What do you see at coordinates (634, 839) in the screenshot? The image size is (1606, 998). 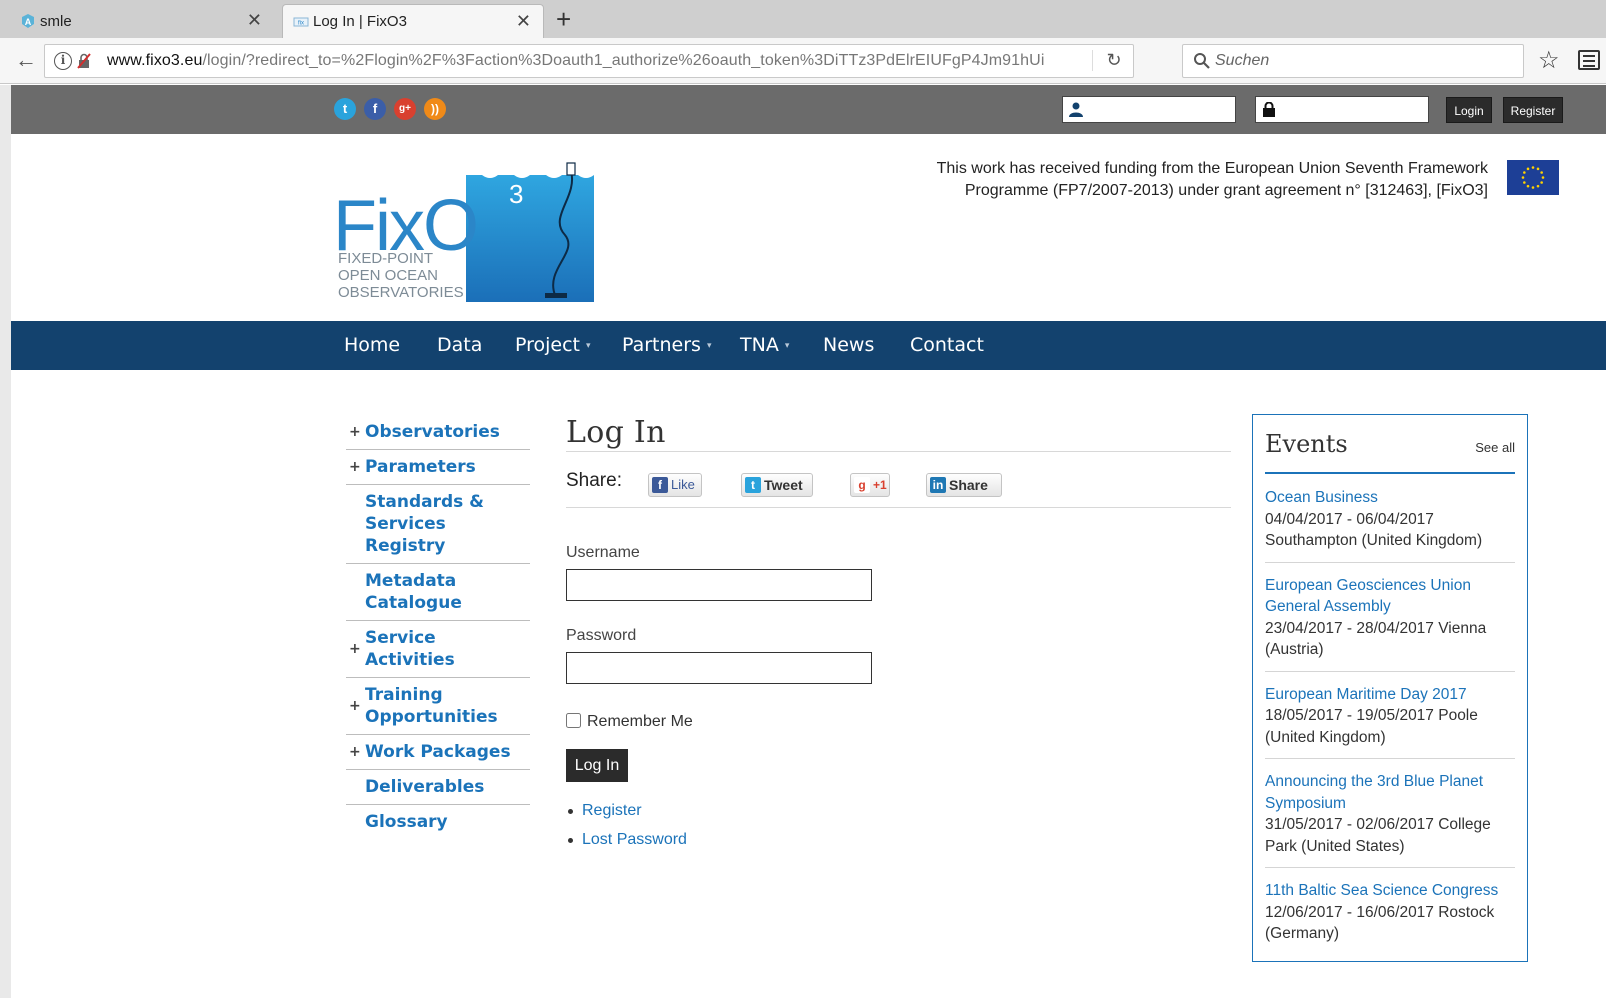 I see `lost-password-link: Lost Password` at bounding box center [634, 839].